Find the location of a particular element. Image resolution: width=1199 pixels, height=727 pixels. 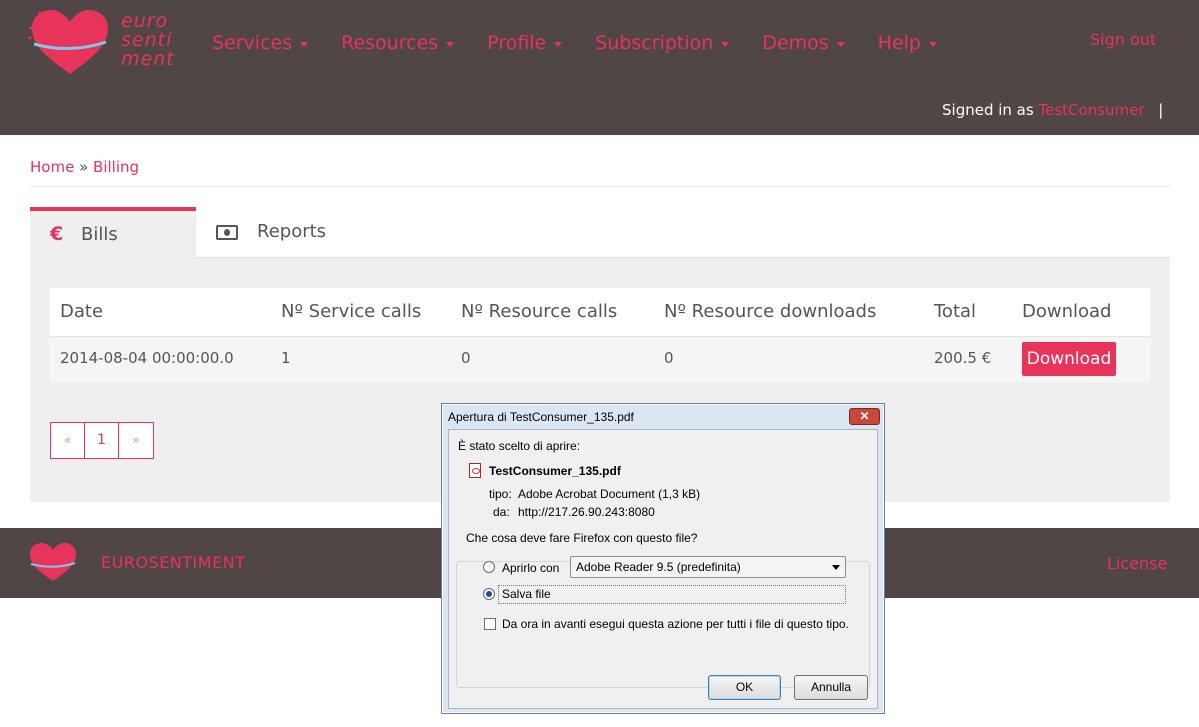

open-with-app-value: Adobe Reader 9.5 (predefinita) is located at coordinates (658, 567).